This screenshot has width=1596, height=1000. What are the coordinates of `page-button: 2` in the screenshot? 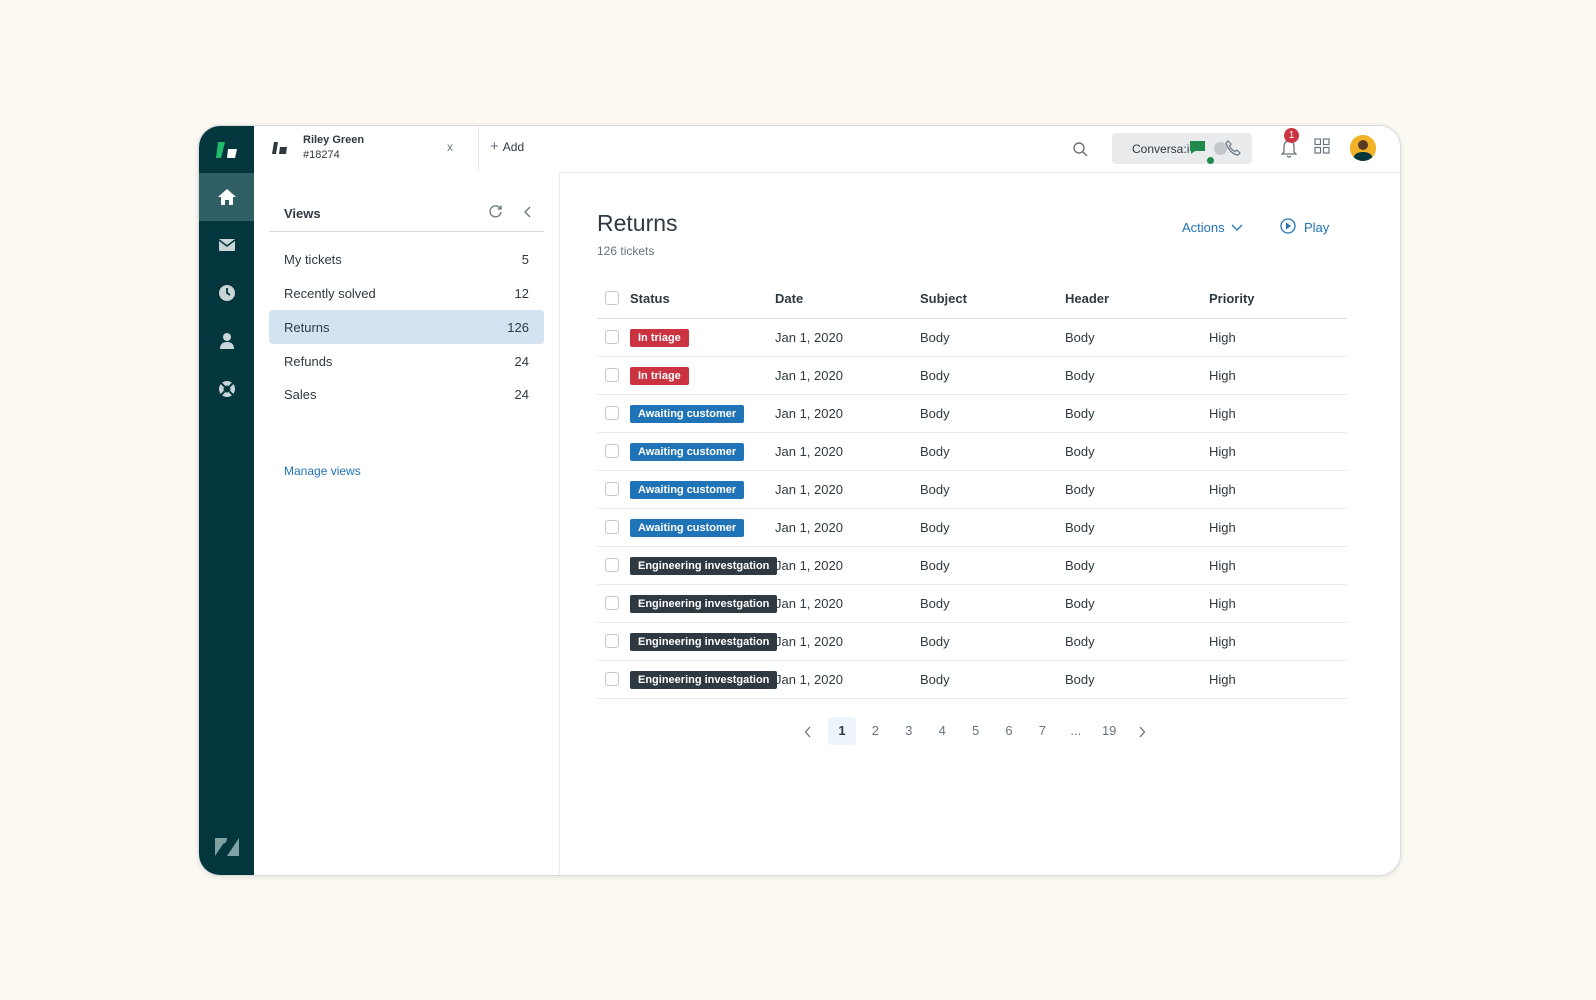 It's located at (875, 731).